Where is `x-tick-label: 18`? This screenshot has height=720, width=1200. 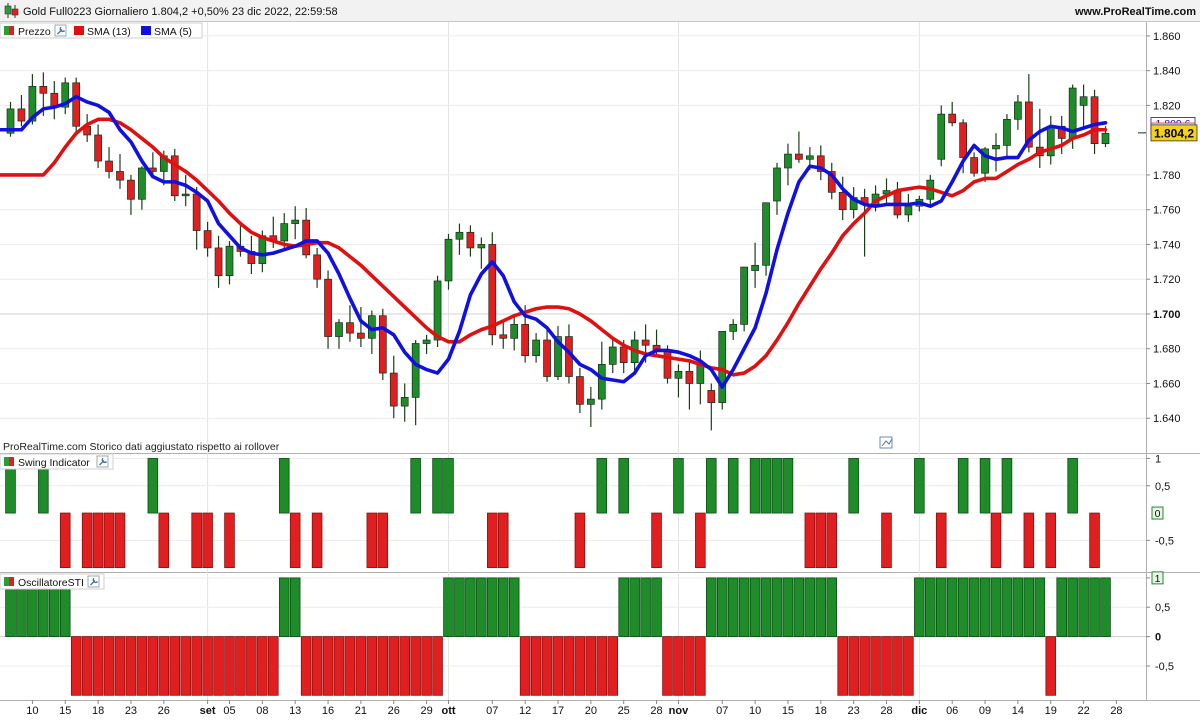
x-tick-label: 18 is located at coordinates (98, 711).